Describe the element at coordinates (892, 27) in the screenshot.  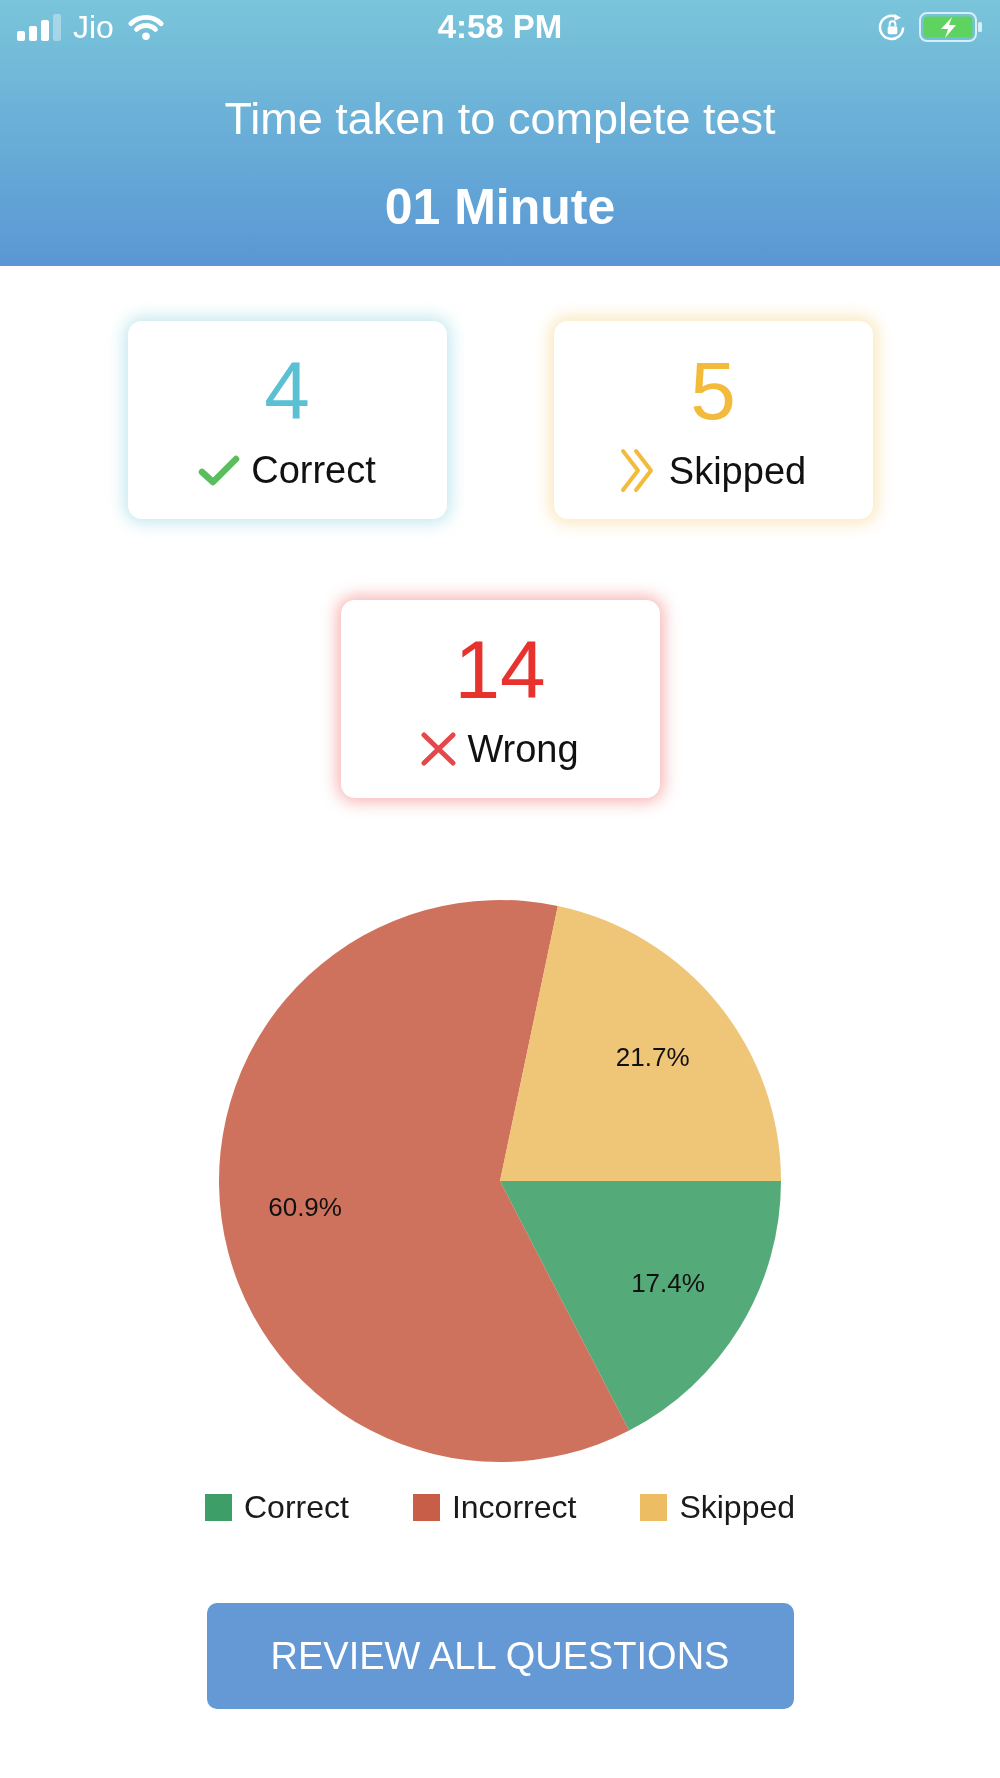
I see `rotation-lock-icon` at that location.